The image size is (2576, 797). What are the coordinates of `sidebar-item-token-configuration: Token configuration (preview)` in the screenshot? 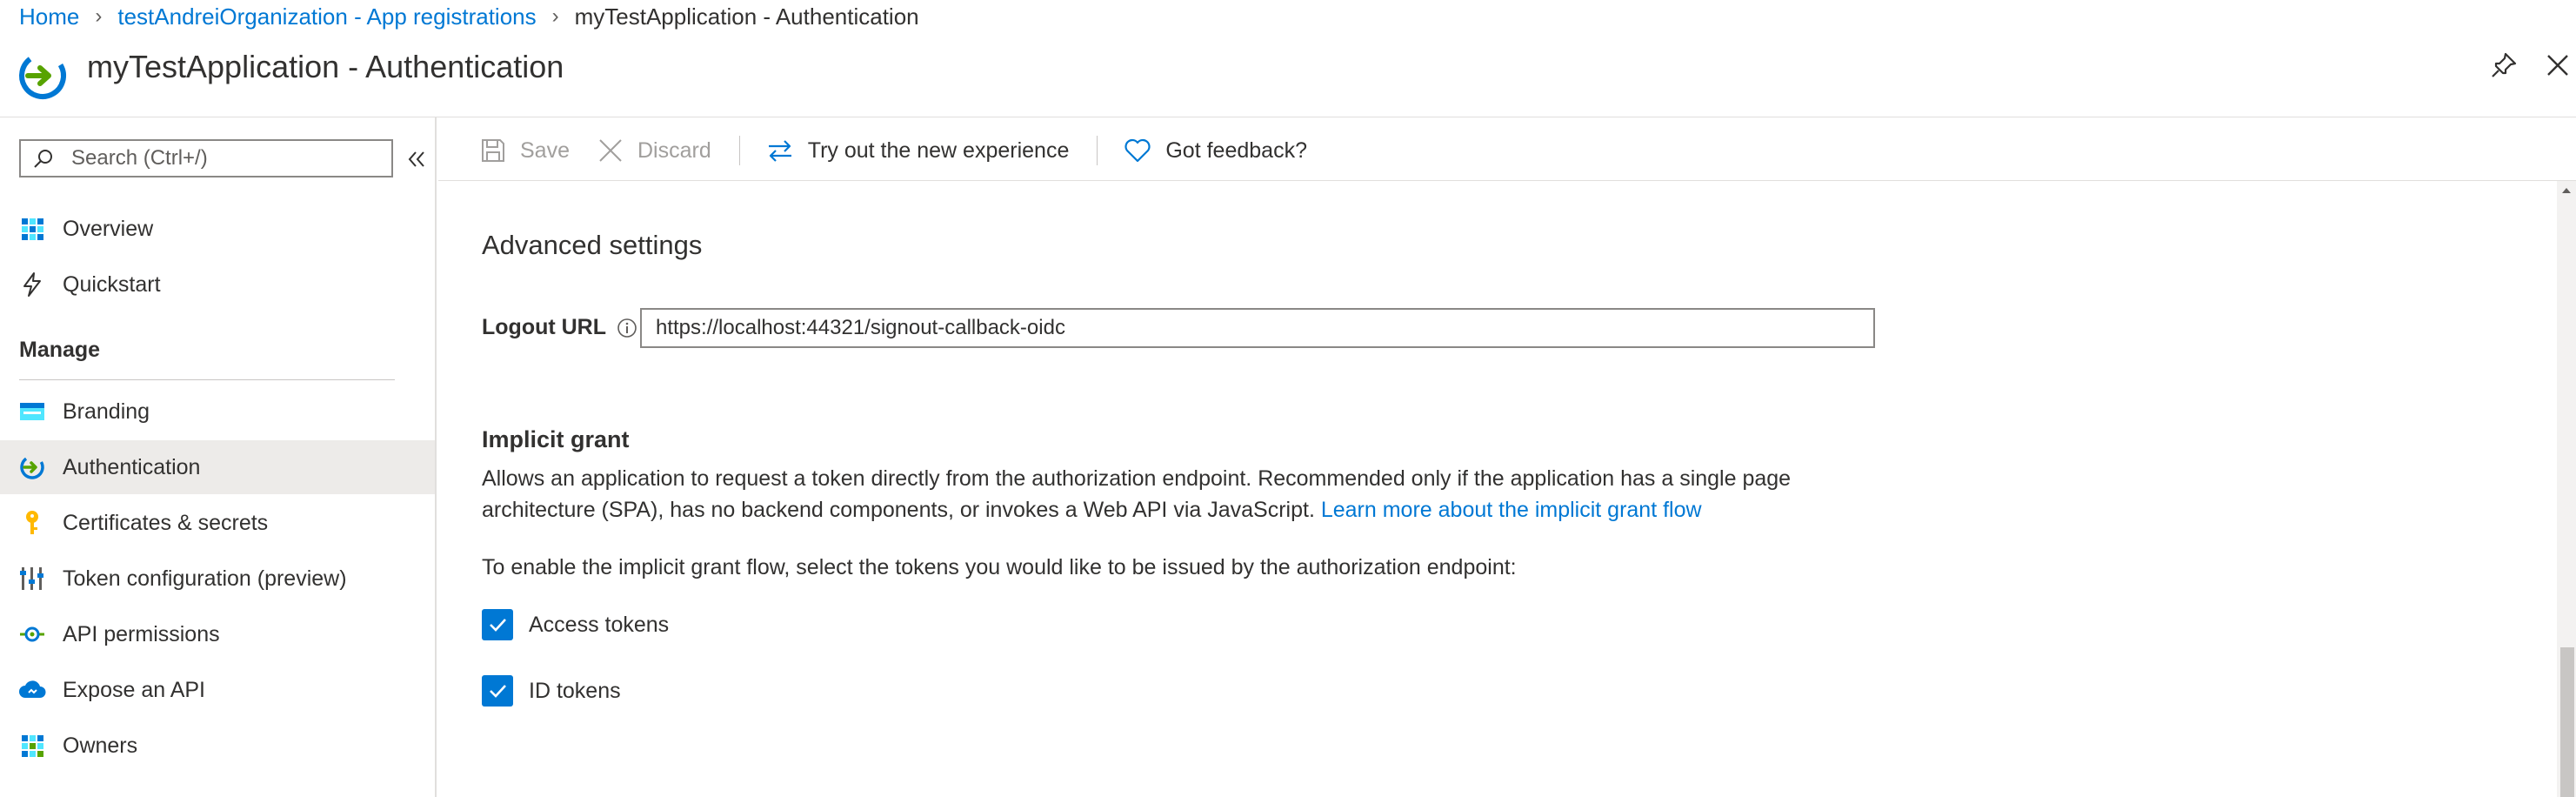 It's located at (217, 579).